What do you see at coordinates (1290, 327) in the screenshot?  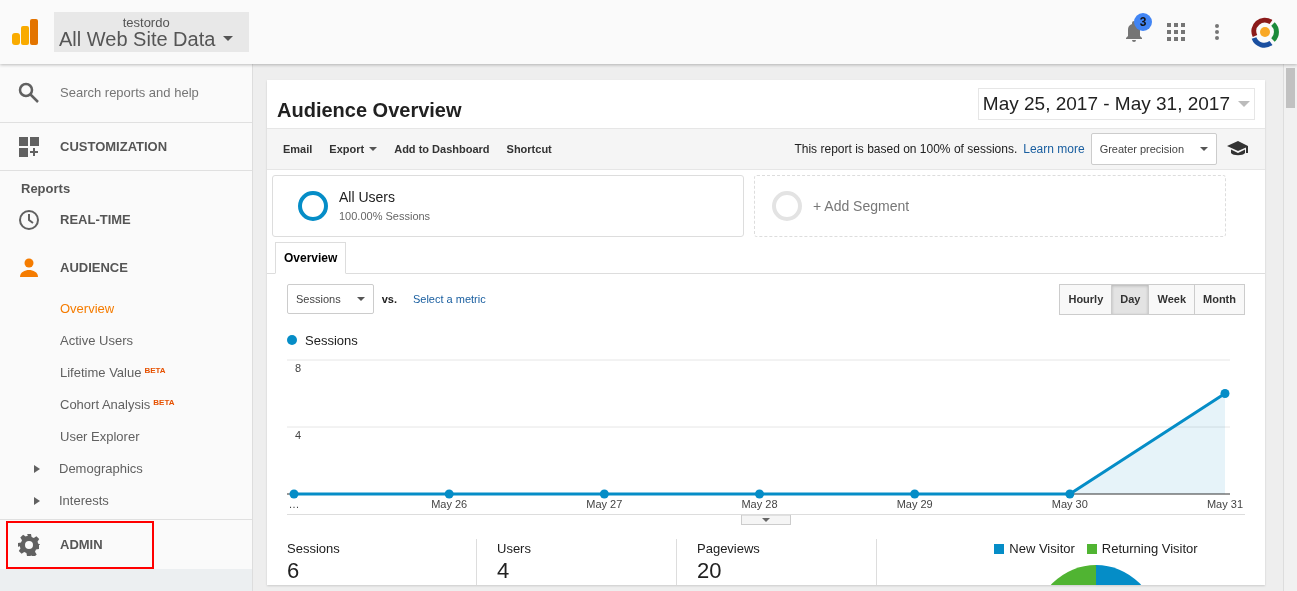 I see `scrollbar` at bounding box center [1290, 327].